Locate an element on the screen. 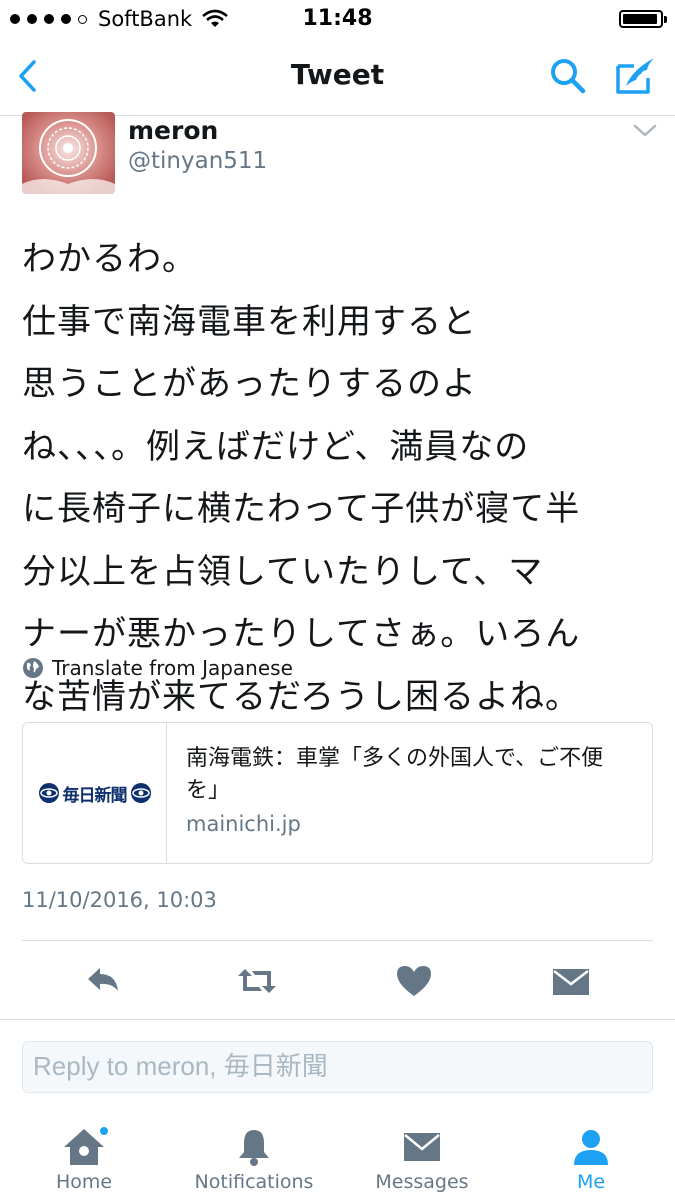  like-heart-icon is located at coordinates (414, 981).